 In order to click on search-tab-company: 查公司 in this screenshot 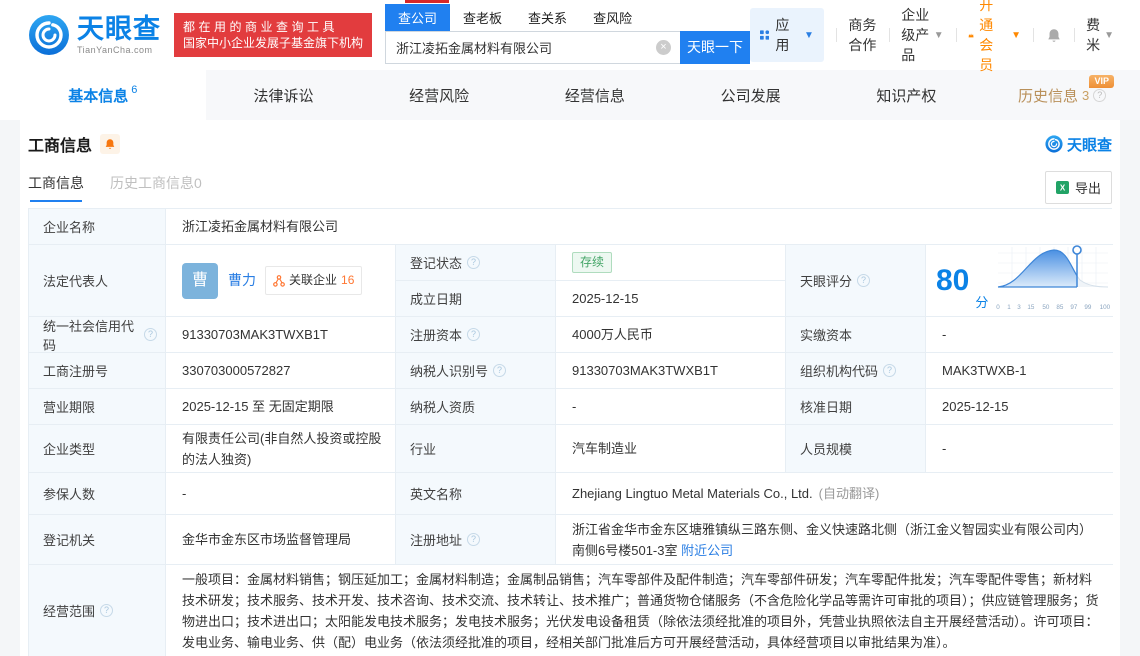, I will do `click(418, 17)`.